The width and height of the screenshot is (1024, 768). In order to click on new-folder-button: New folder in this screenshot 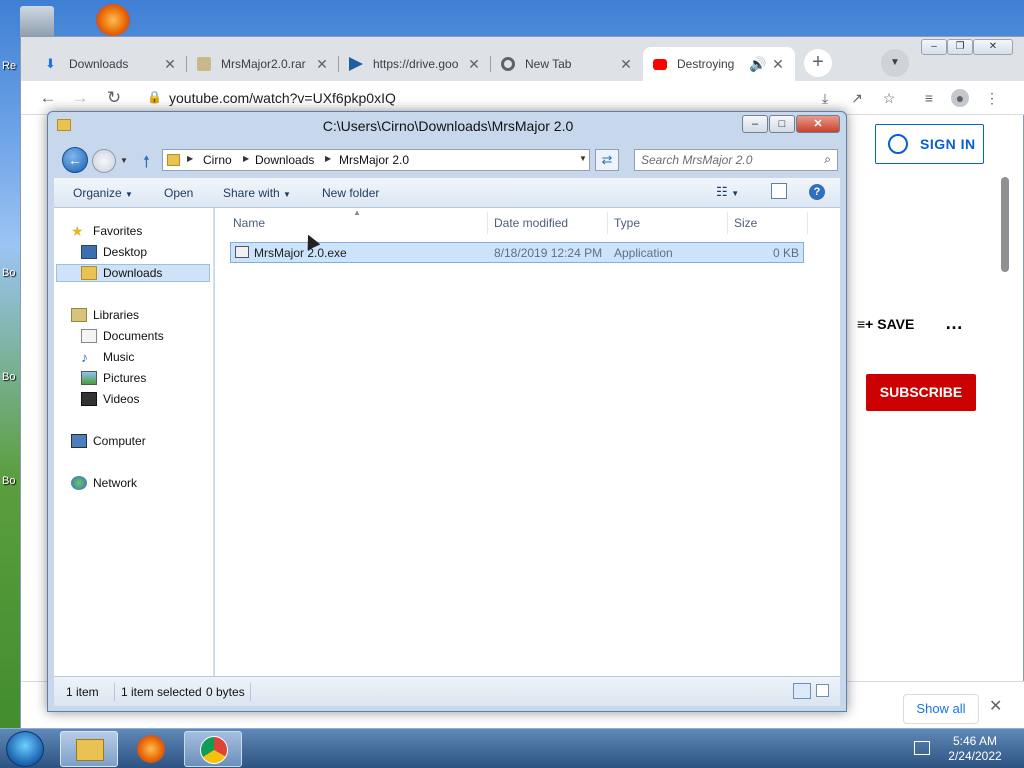, I will do `click(350, 193)`.